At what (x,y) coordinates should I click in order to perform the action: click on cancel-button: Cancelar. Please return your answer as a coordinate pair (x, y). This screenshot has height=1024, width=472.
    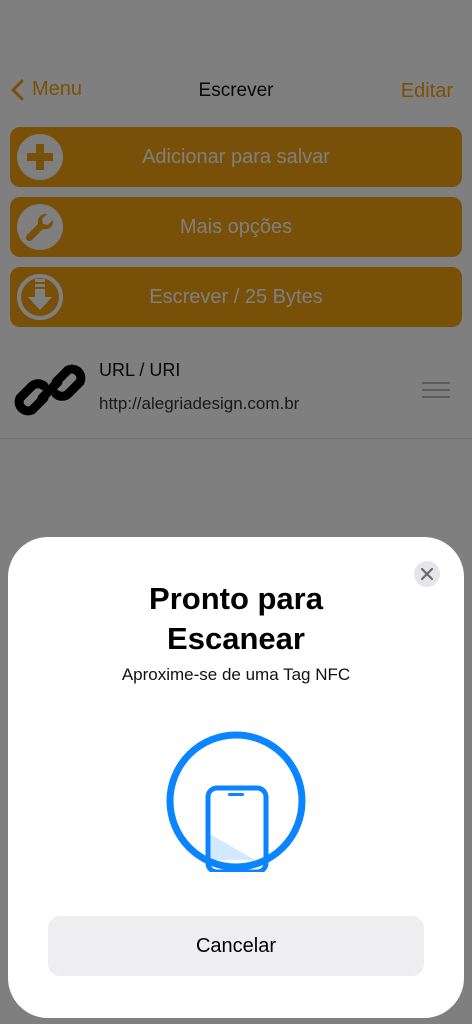
    Looking at the image, I should click on (236, 946).